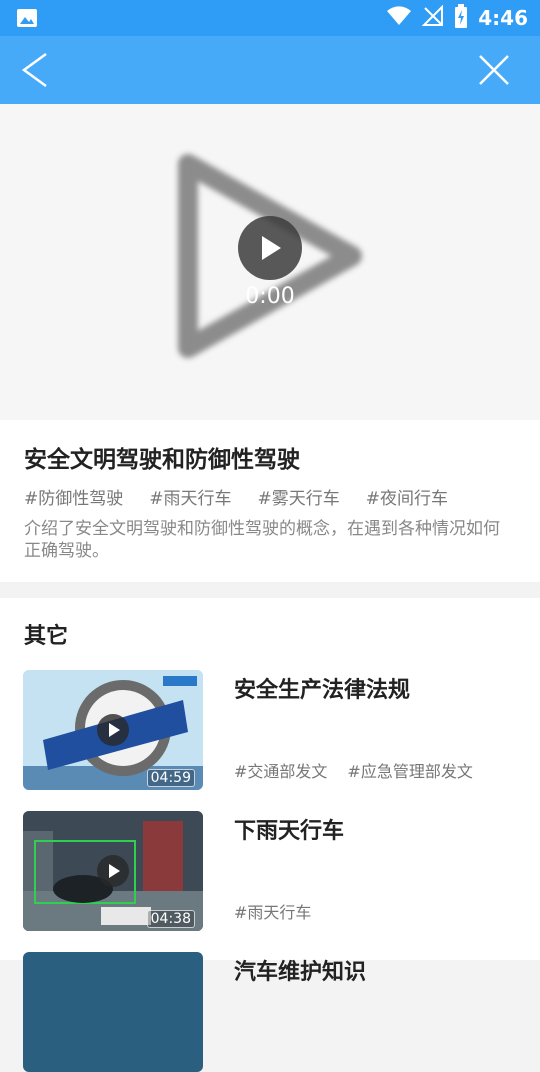  What do you see at coordinates (461, 18) in the screenshot?
I see `battery-charging-icon` at bounding box center [461, 18].